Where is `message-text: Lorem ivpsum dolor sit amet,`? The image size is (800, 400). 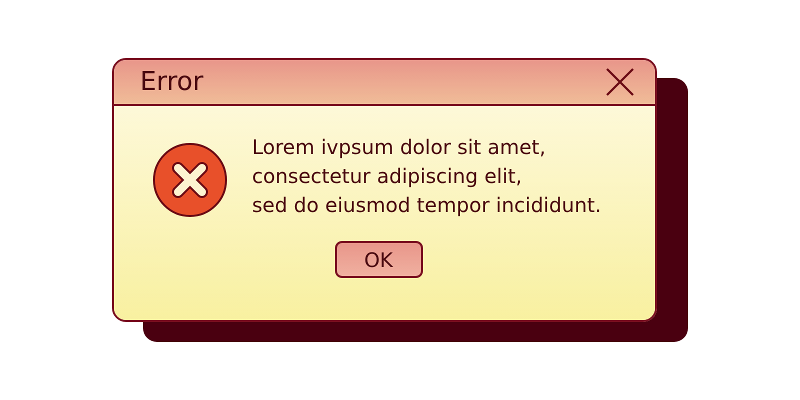 message-text: Lorem ivpsum dolor sit amet, is located at coordinates (399, 147).